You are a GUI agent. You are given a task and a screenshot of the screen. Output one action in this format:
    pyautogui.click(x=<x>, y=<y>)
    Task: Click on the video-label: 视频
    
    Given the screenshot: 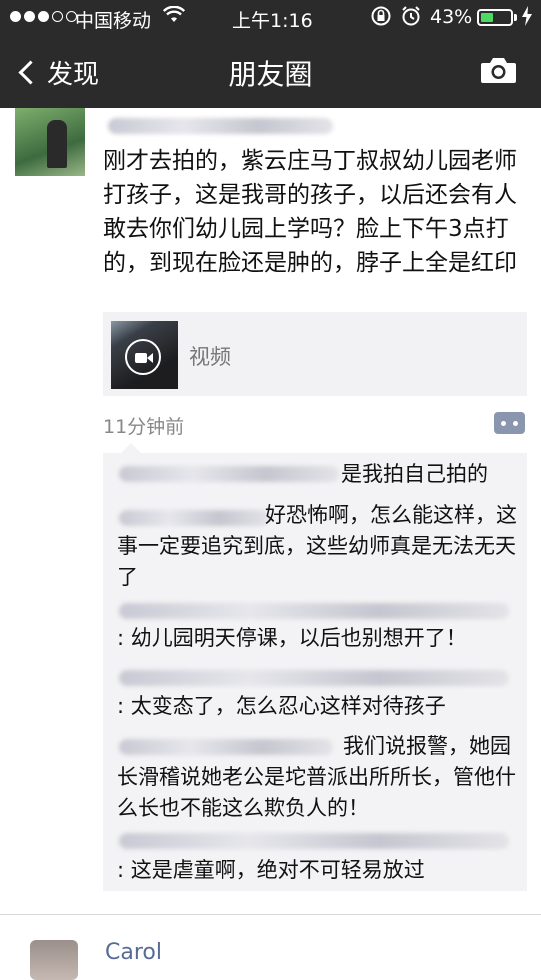 What is the action you would take?
    pyautogui.click(x=210, y=357)
    